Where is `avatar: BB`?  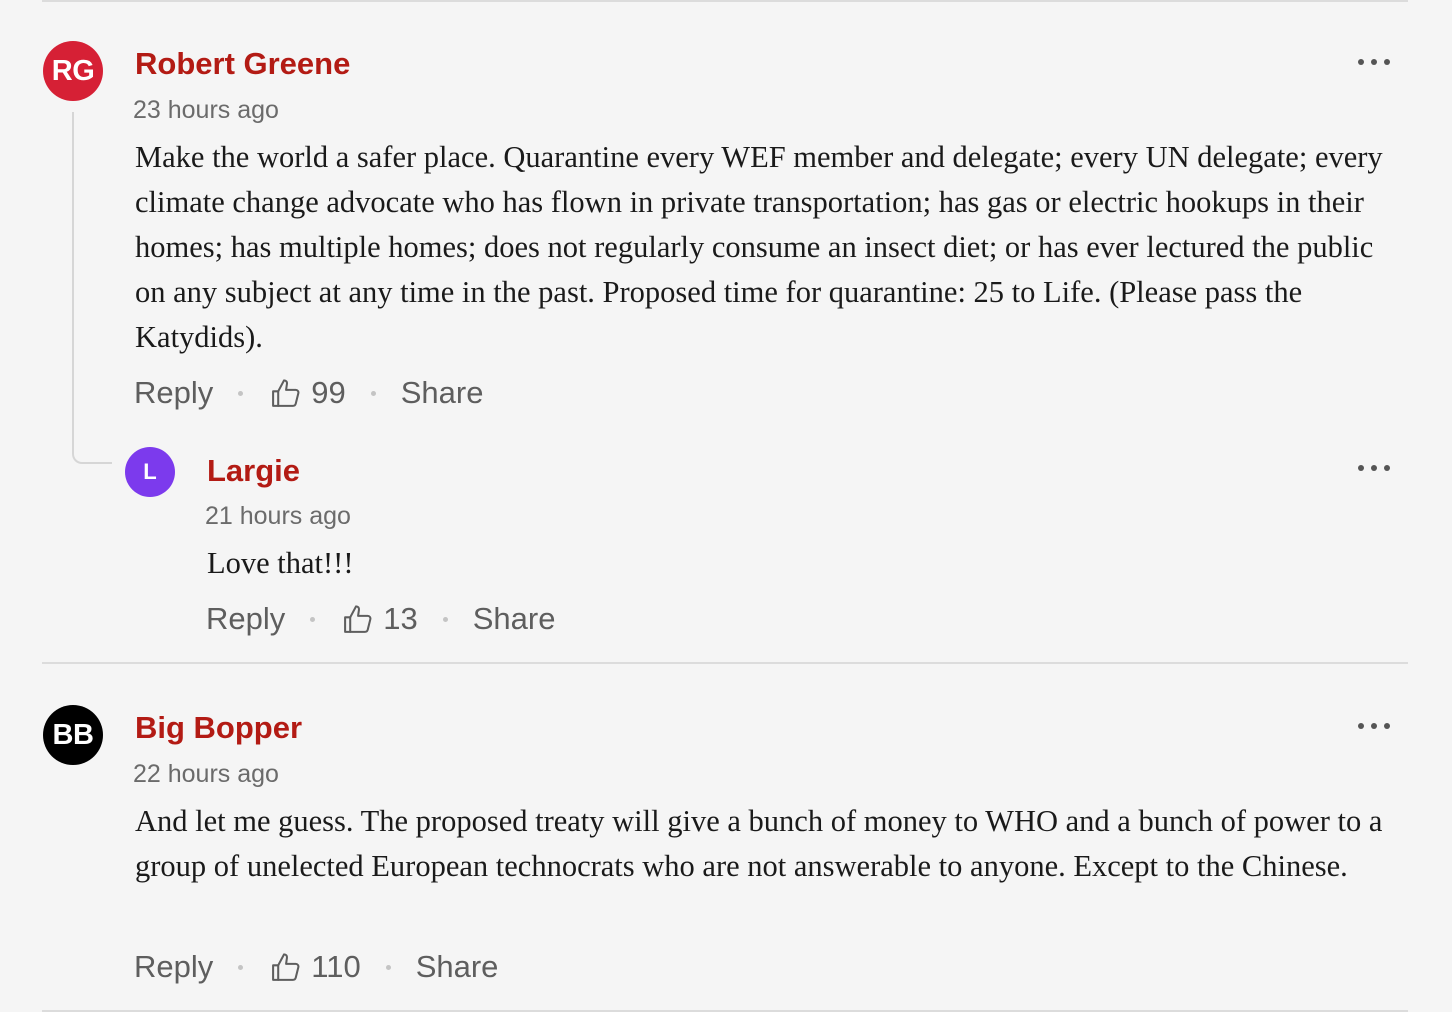 avatar: BB is located at coordinates (73, 735).